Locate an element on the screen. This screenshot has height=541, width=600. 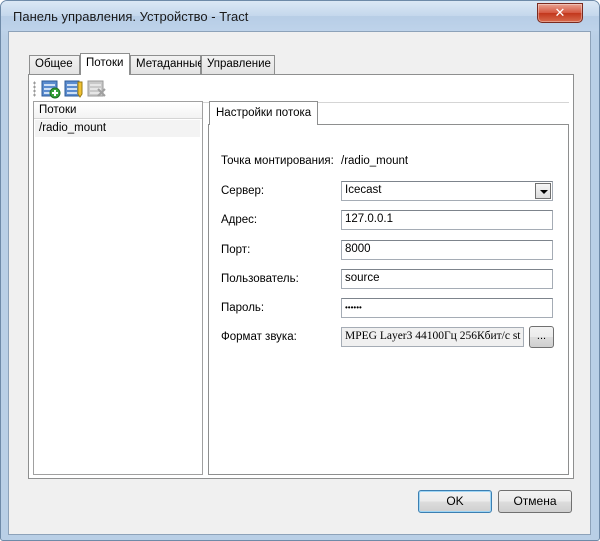
password-label: Пароль: is located at coordinates (243, 308).